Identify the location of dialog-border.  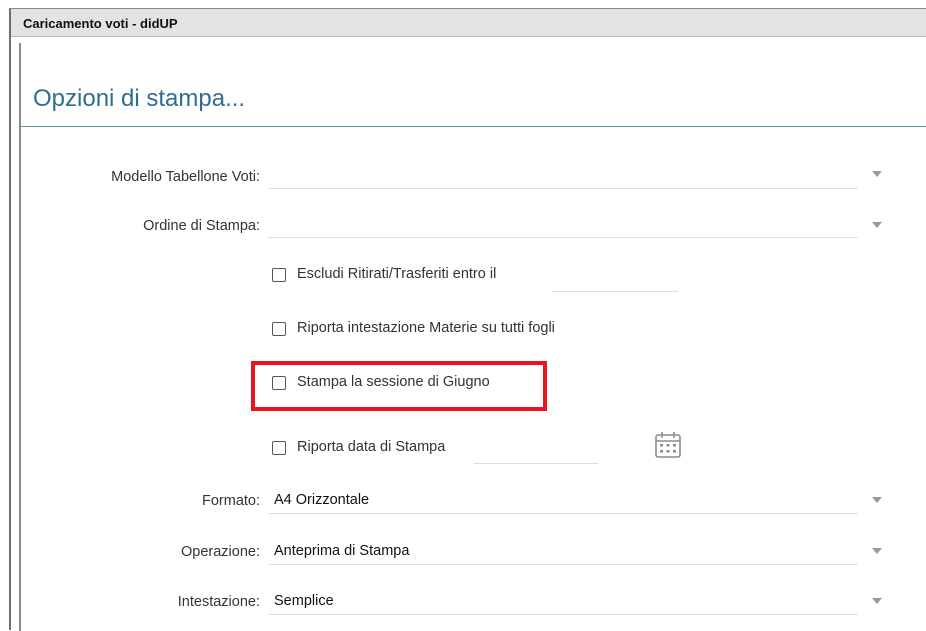
(20, 337).